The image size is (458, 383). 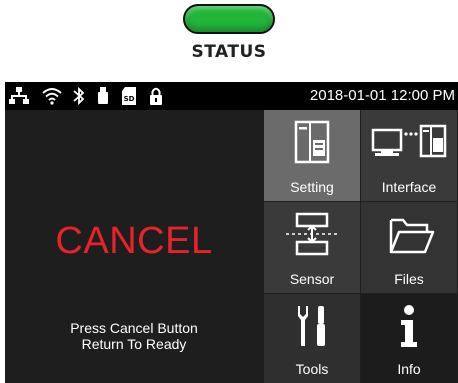 What do you see at coordinates (312, 279) in the screenshot?
I see `menu-sensor-label: Sensor` at bounding box center [312, 279].